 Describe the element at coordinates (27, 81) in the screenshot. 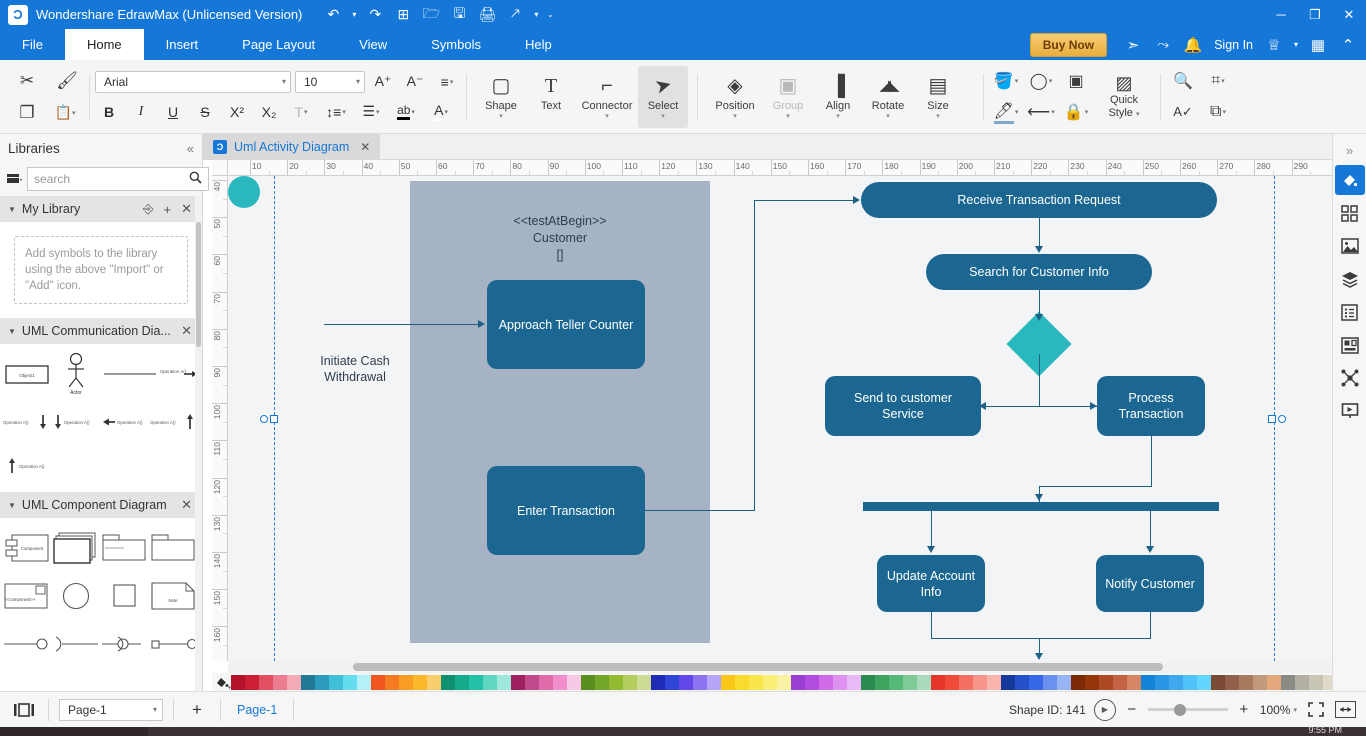

I see `cut-icon: ✂` at that location.